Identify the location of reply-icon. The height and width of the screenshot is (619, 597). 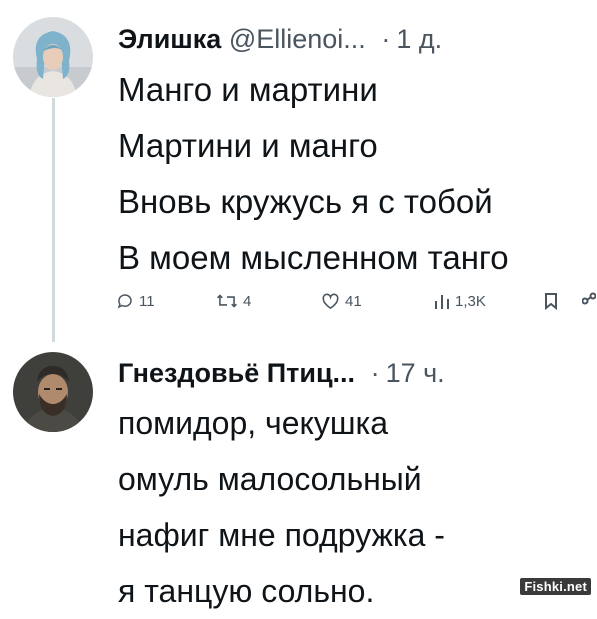
(125, 301).